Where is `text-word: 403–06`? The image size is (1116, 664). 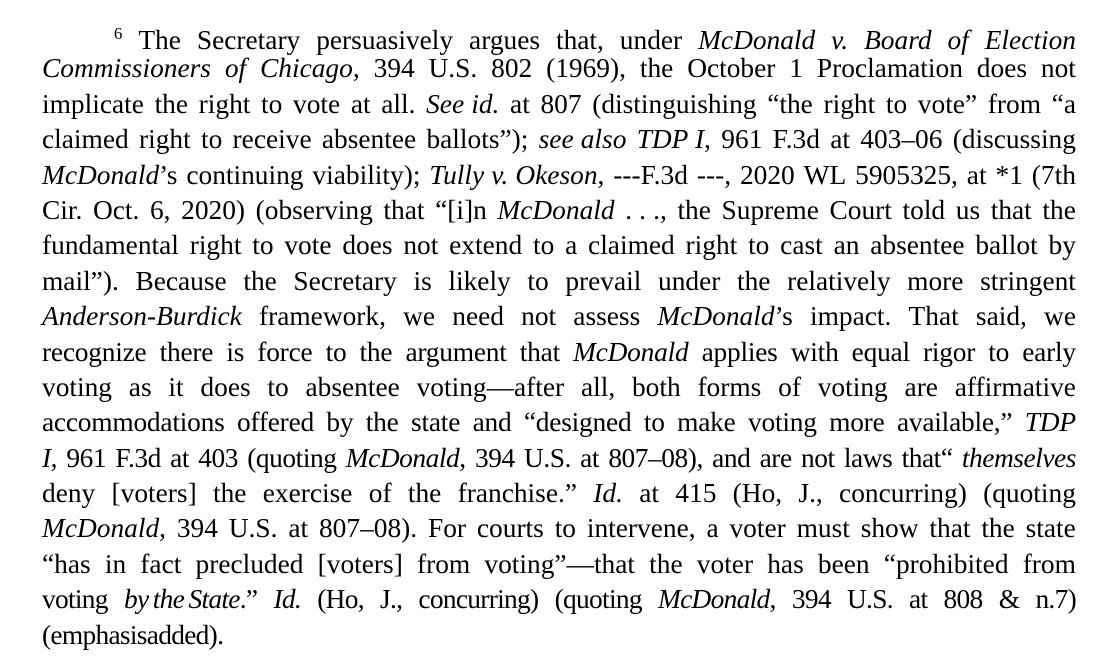
text-word: 403–06 is located at coordinates (901, 139).